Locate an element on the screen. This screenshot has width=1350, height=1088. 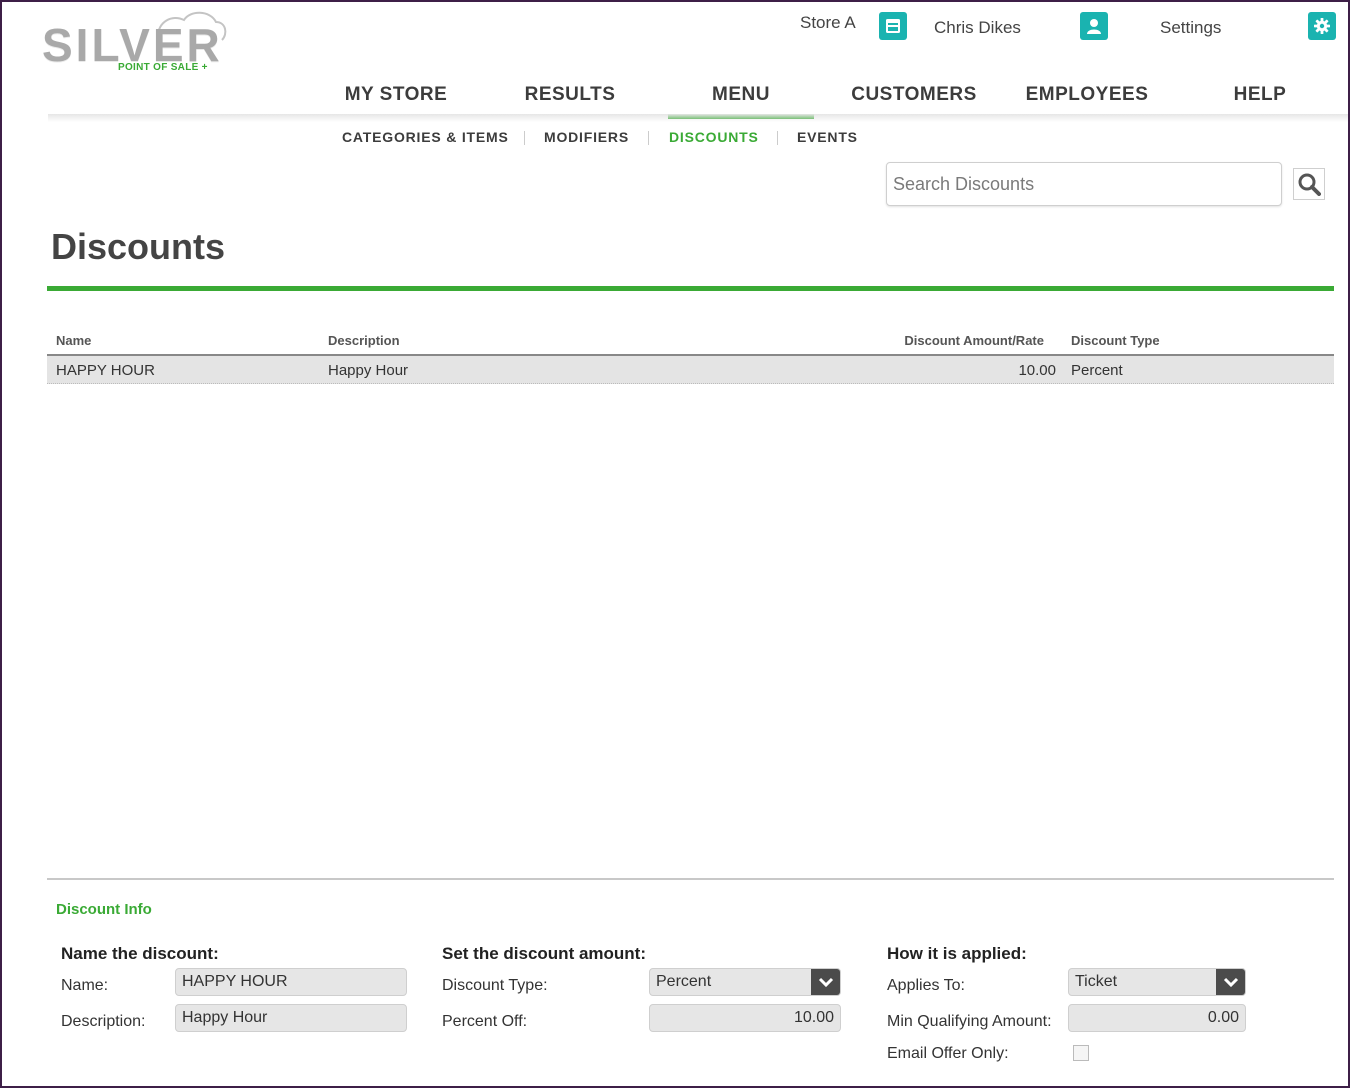
row-name: HAPPY HOUR is located at coordinates (105, 370).